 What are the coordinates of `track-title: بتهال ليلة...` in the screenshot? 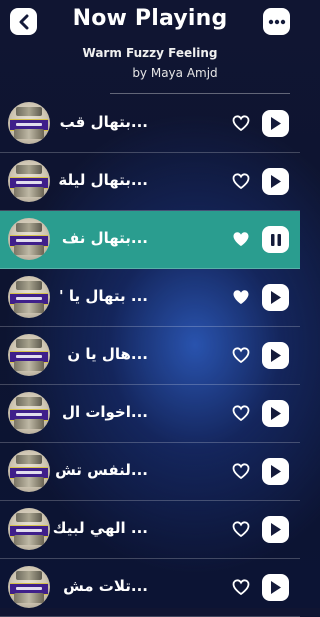 It's located at (103, 180).